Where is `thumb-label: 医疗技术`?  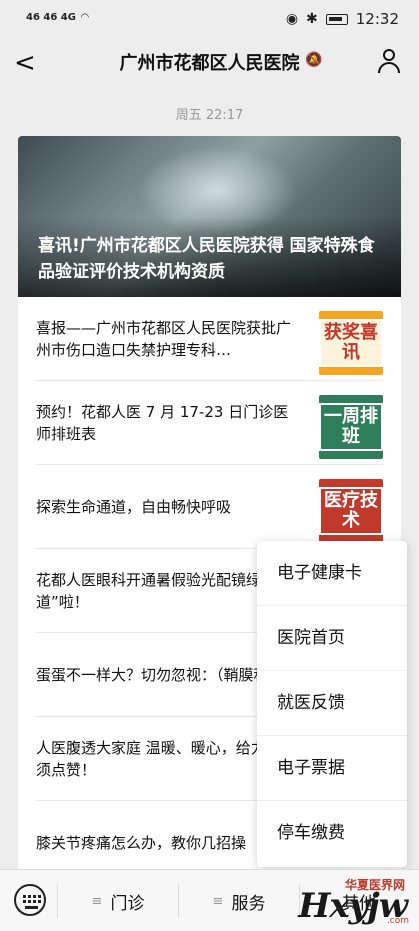
thumb-label: 医疗技术 is located at coordinates (351, 511).